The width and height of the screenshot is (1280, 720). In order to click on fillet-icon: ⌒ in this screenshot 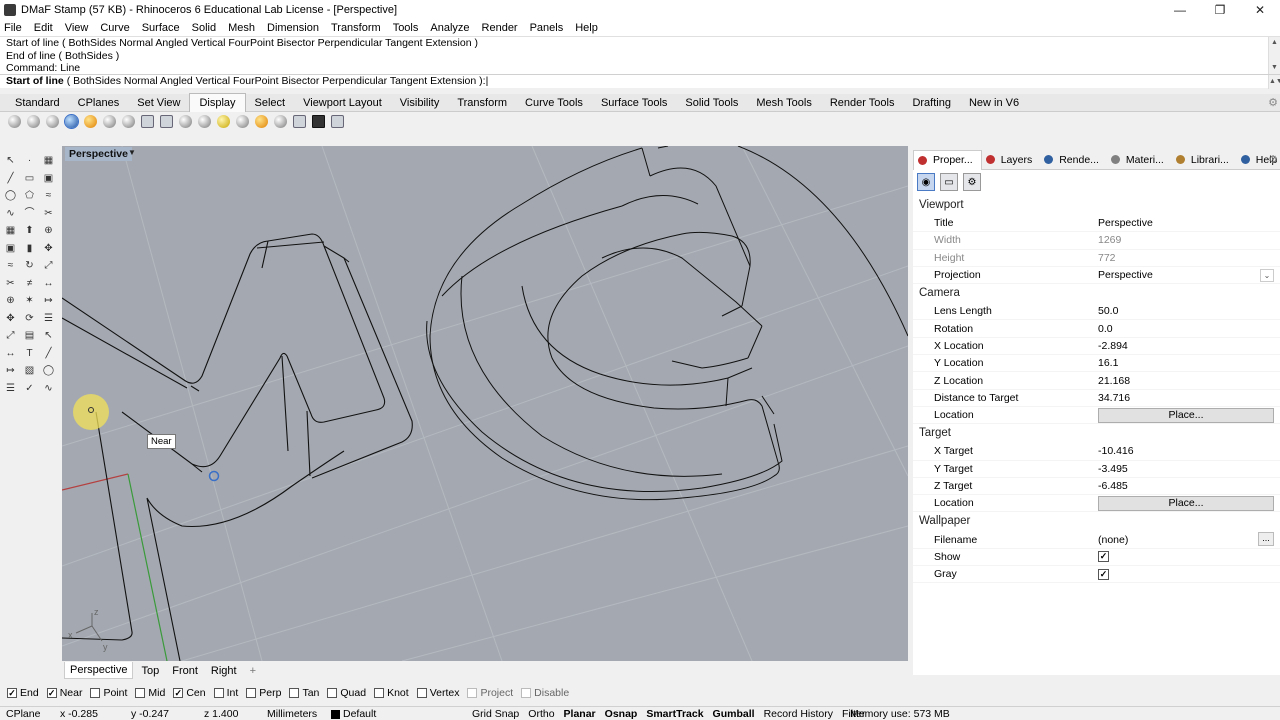, I will do `click(29, 213)`.